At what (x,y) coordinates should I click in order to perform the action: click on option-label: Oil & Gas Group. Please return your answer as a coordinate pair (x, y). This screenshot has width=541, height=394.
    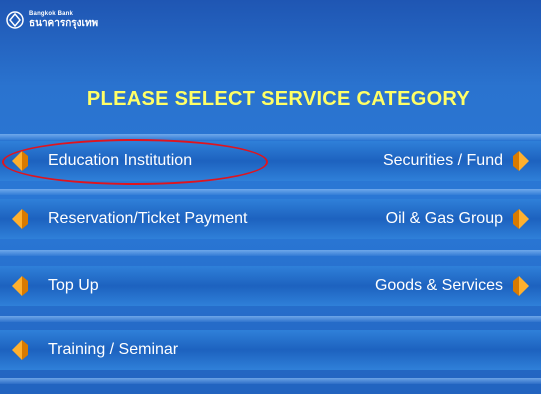
    Looking at the image, I should click on (444, 218).